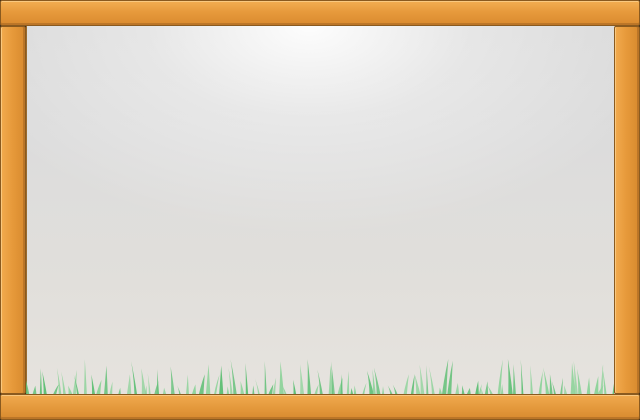  Describe the element at coordinates (13, 210) in the screenshot. I see `wood-frame-left` at that location.